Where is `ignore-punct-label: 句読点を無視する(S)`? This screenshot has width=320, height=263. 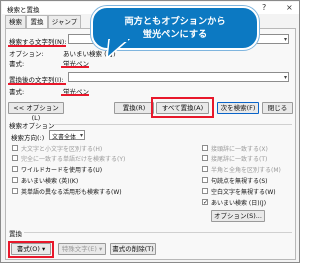
ignore-punct-label: 句読点を無視する(S) is located at coordinates (239, 181).